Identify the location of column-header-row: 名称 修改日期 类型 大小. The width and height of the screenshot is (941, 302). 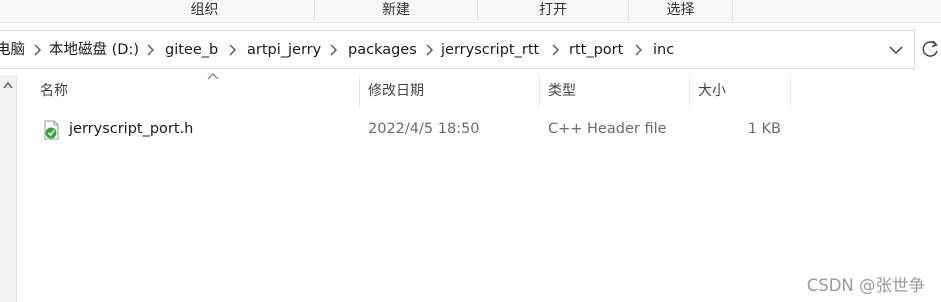
(478, 90).